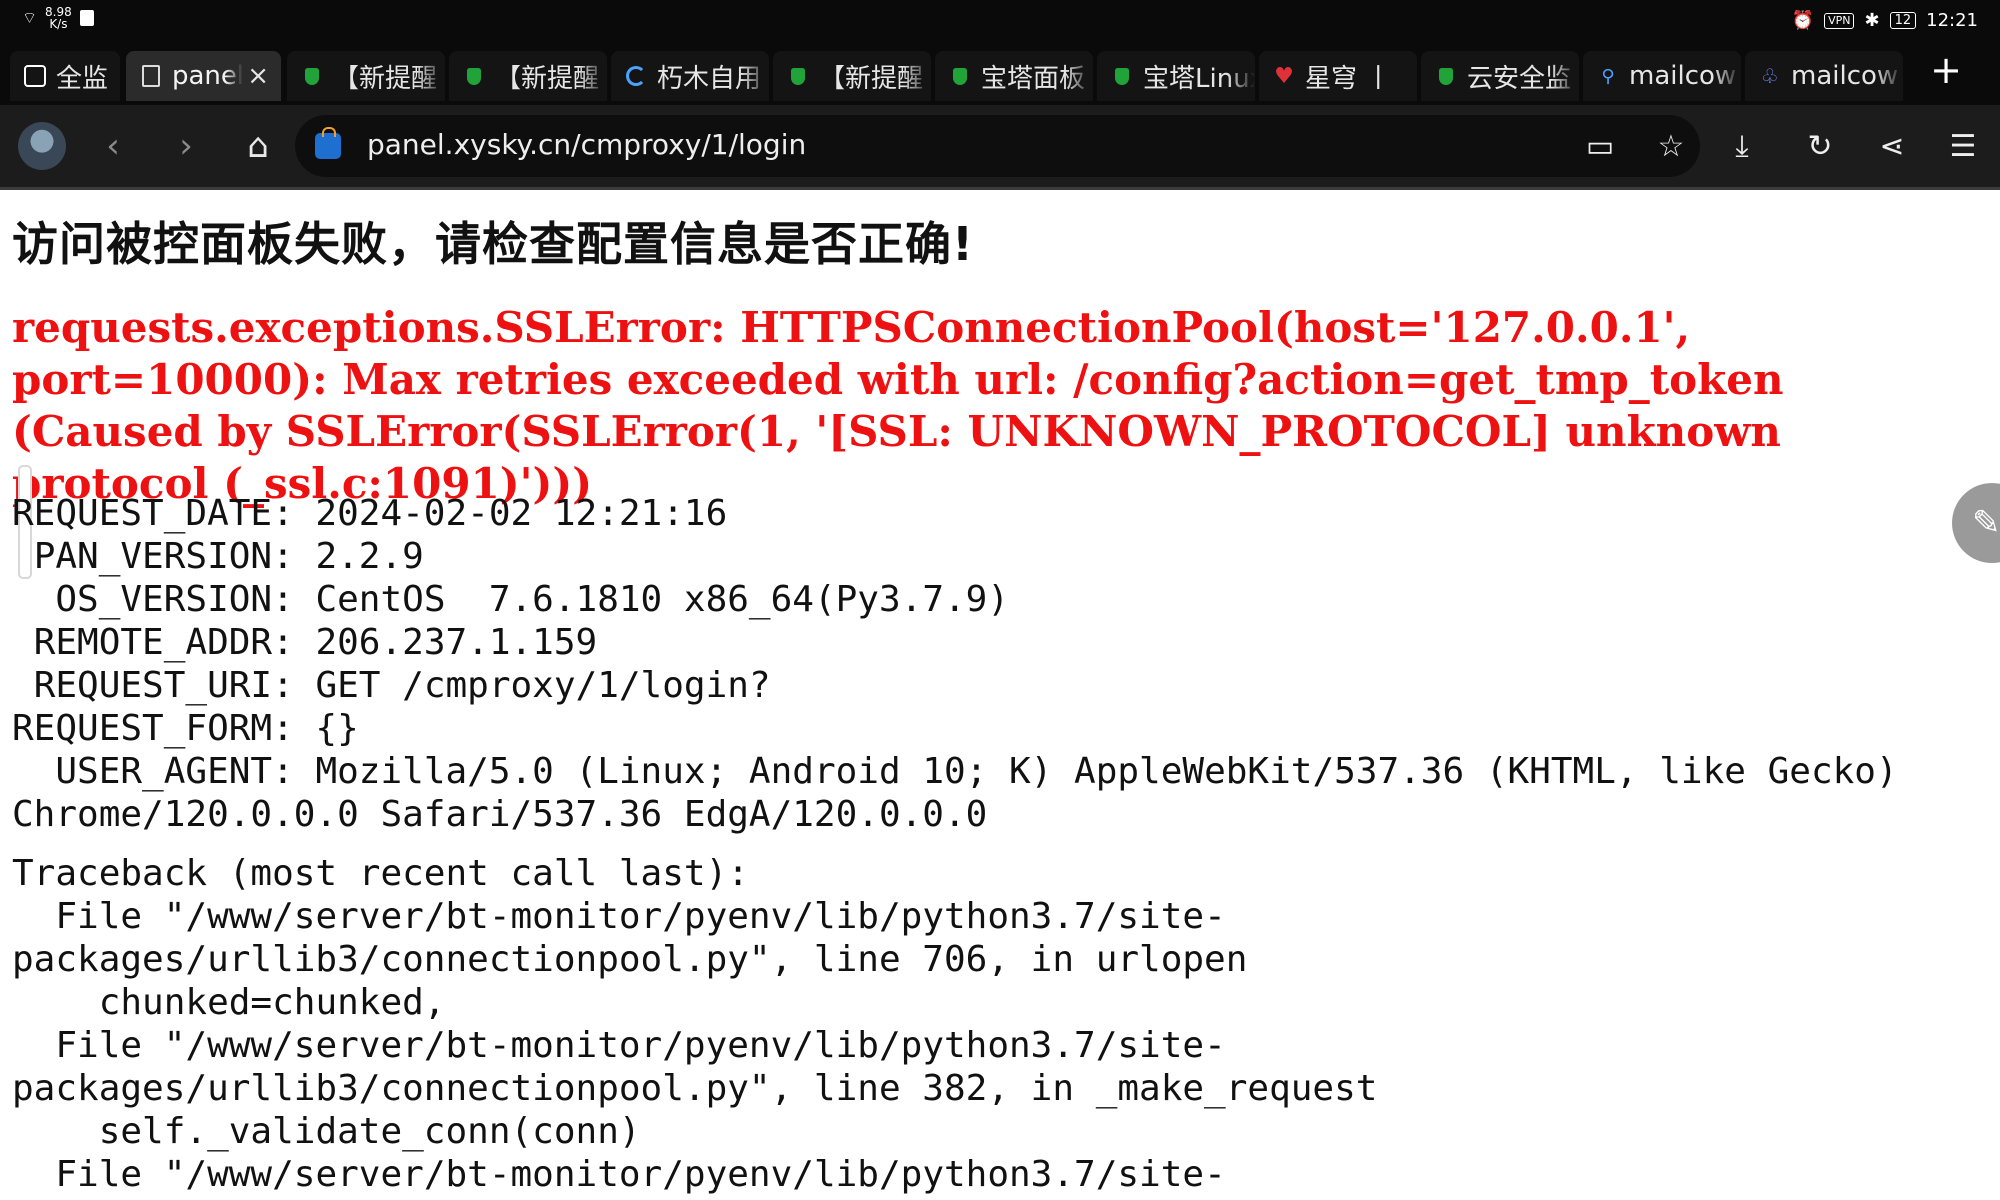 Image resolution: width=2000 pixels, height=1200 pixels. What do you see at coordinates (1872, 20) in the screenshot?
I see `bluetooth-icon: ✱` at bounding box center [1872, 20].